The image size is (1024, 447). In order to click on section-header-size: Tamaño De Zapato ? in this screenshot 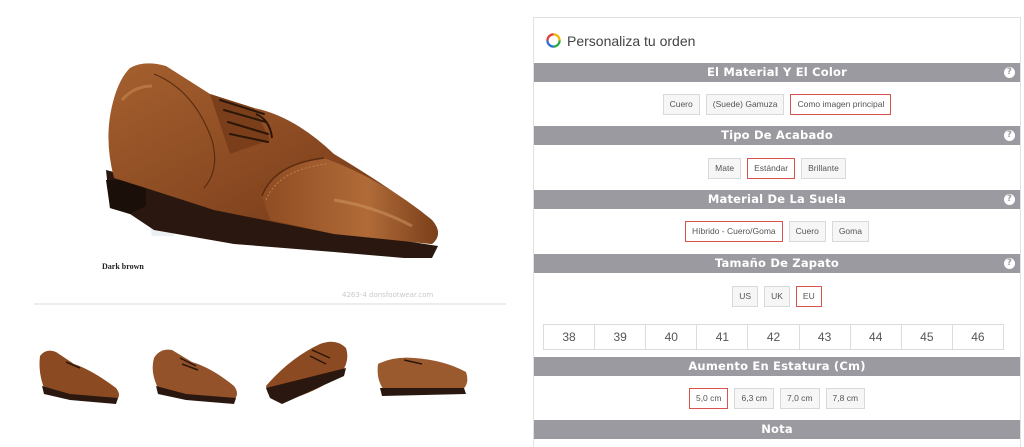, I will do `click(777, 263)`.